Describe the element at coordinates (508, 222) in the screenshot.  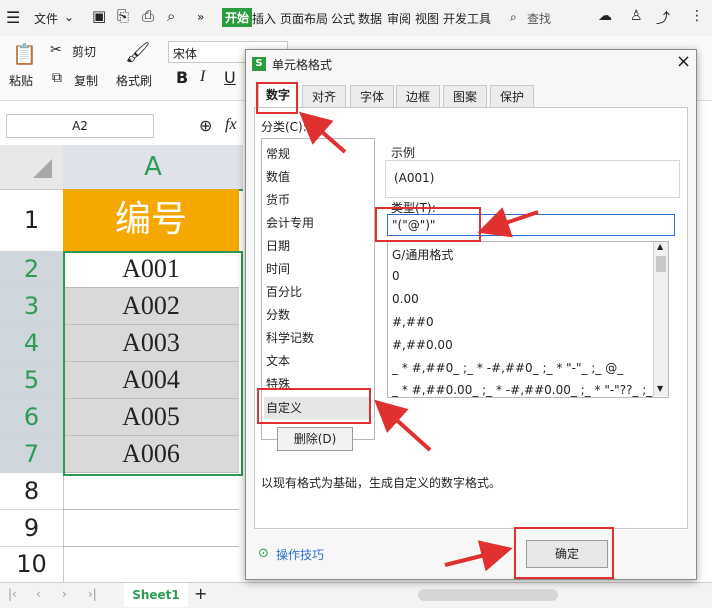
I see `arrow-to-type-input` at that location.